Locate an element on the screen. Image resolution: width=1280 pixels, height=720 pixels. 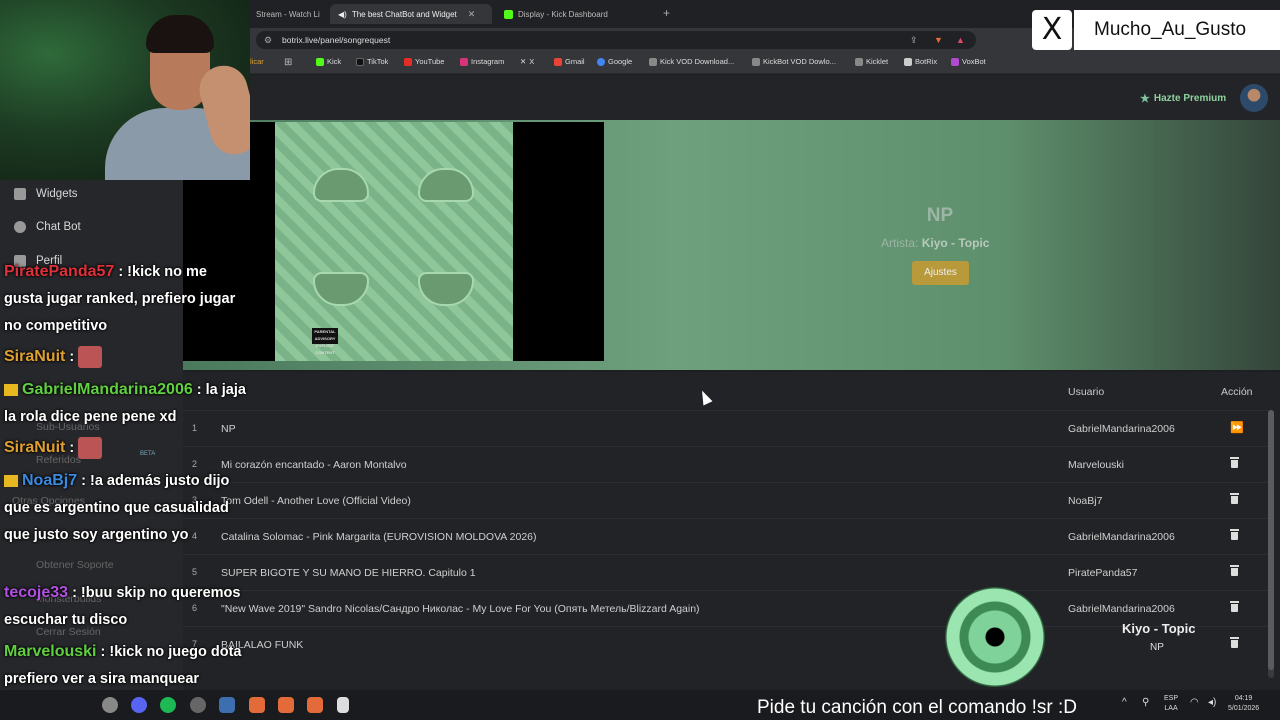
x-icon: ✕ is located at coordinates (523, 61).